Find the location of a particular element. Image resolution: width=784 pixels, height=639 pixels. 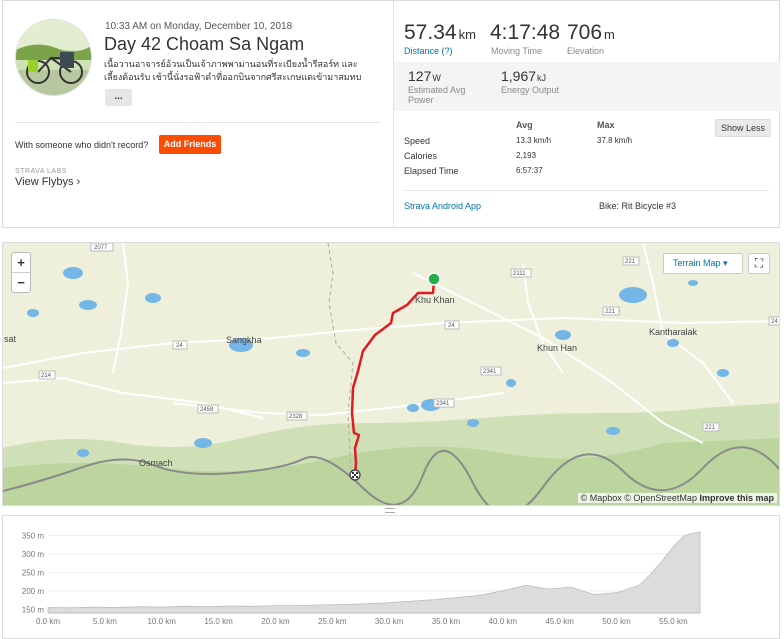

power-value: 127 is located at coordinates (420, 76).